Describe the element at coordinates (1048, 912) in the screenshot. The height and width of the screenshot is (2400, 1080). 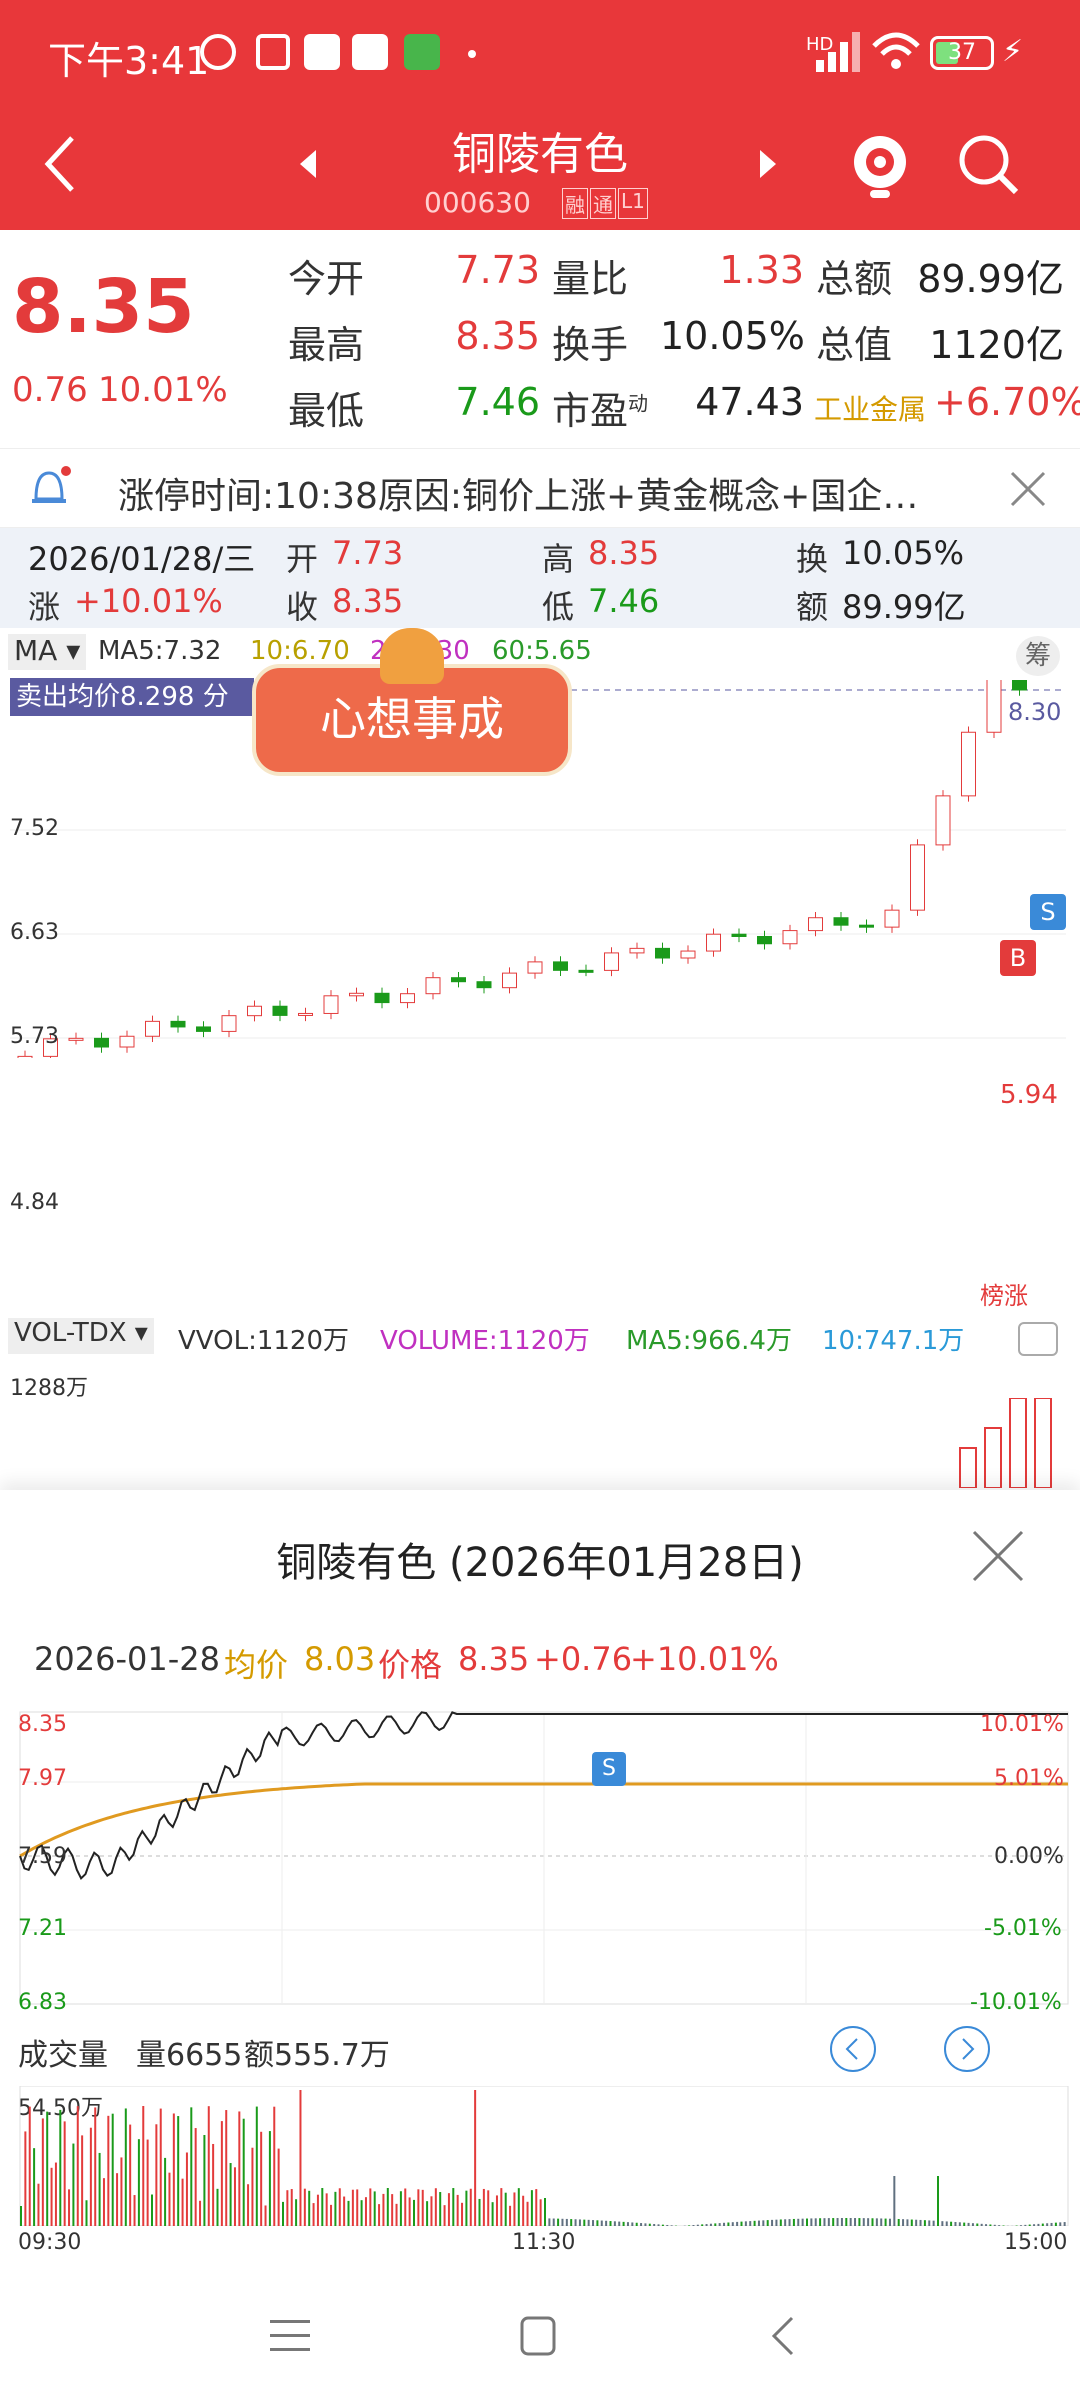
I see `sell-marker: S` at that location.